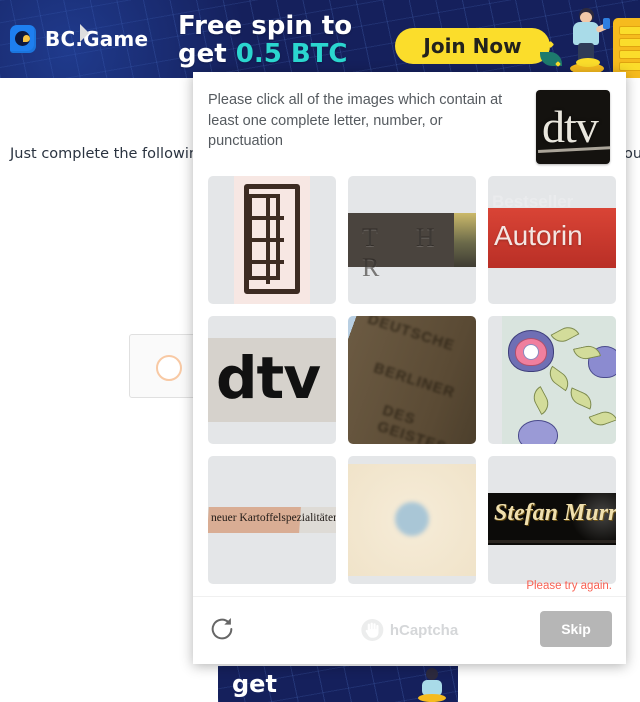 Image resolution: width=640 pixels, height=702 pixels. I want to click on tile-gold-plaque: Stefan Murr, so click(552, 519).